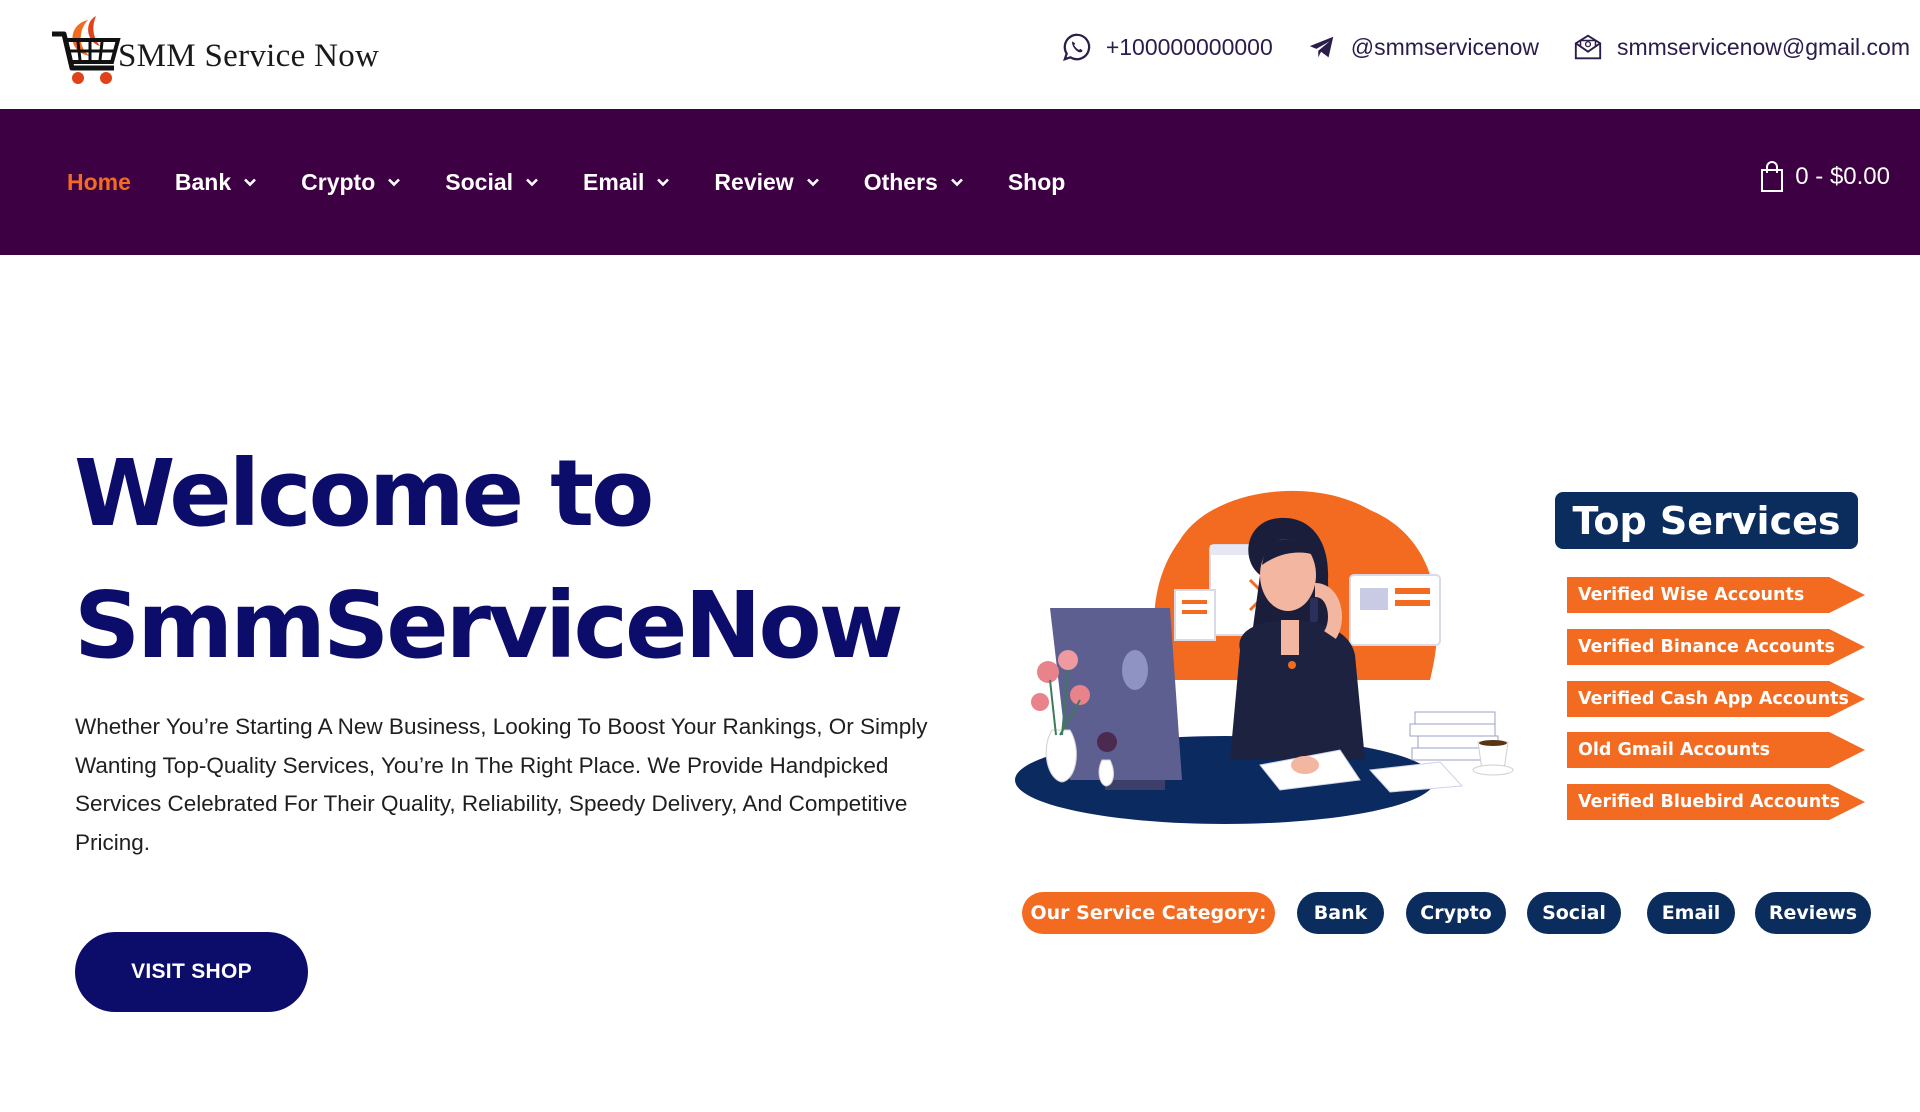 This screenshot has width=1920, height=1112. I want to click on contact-telegram: @smmservicenow, so click(1423, 47).